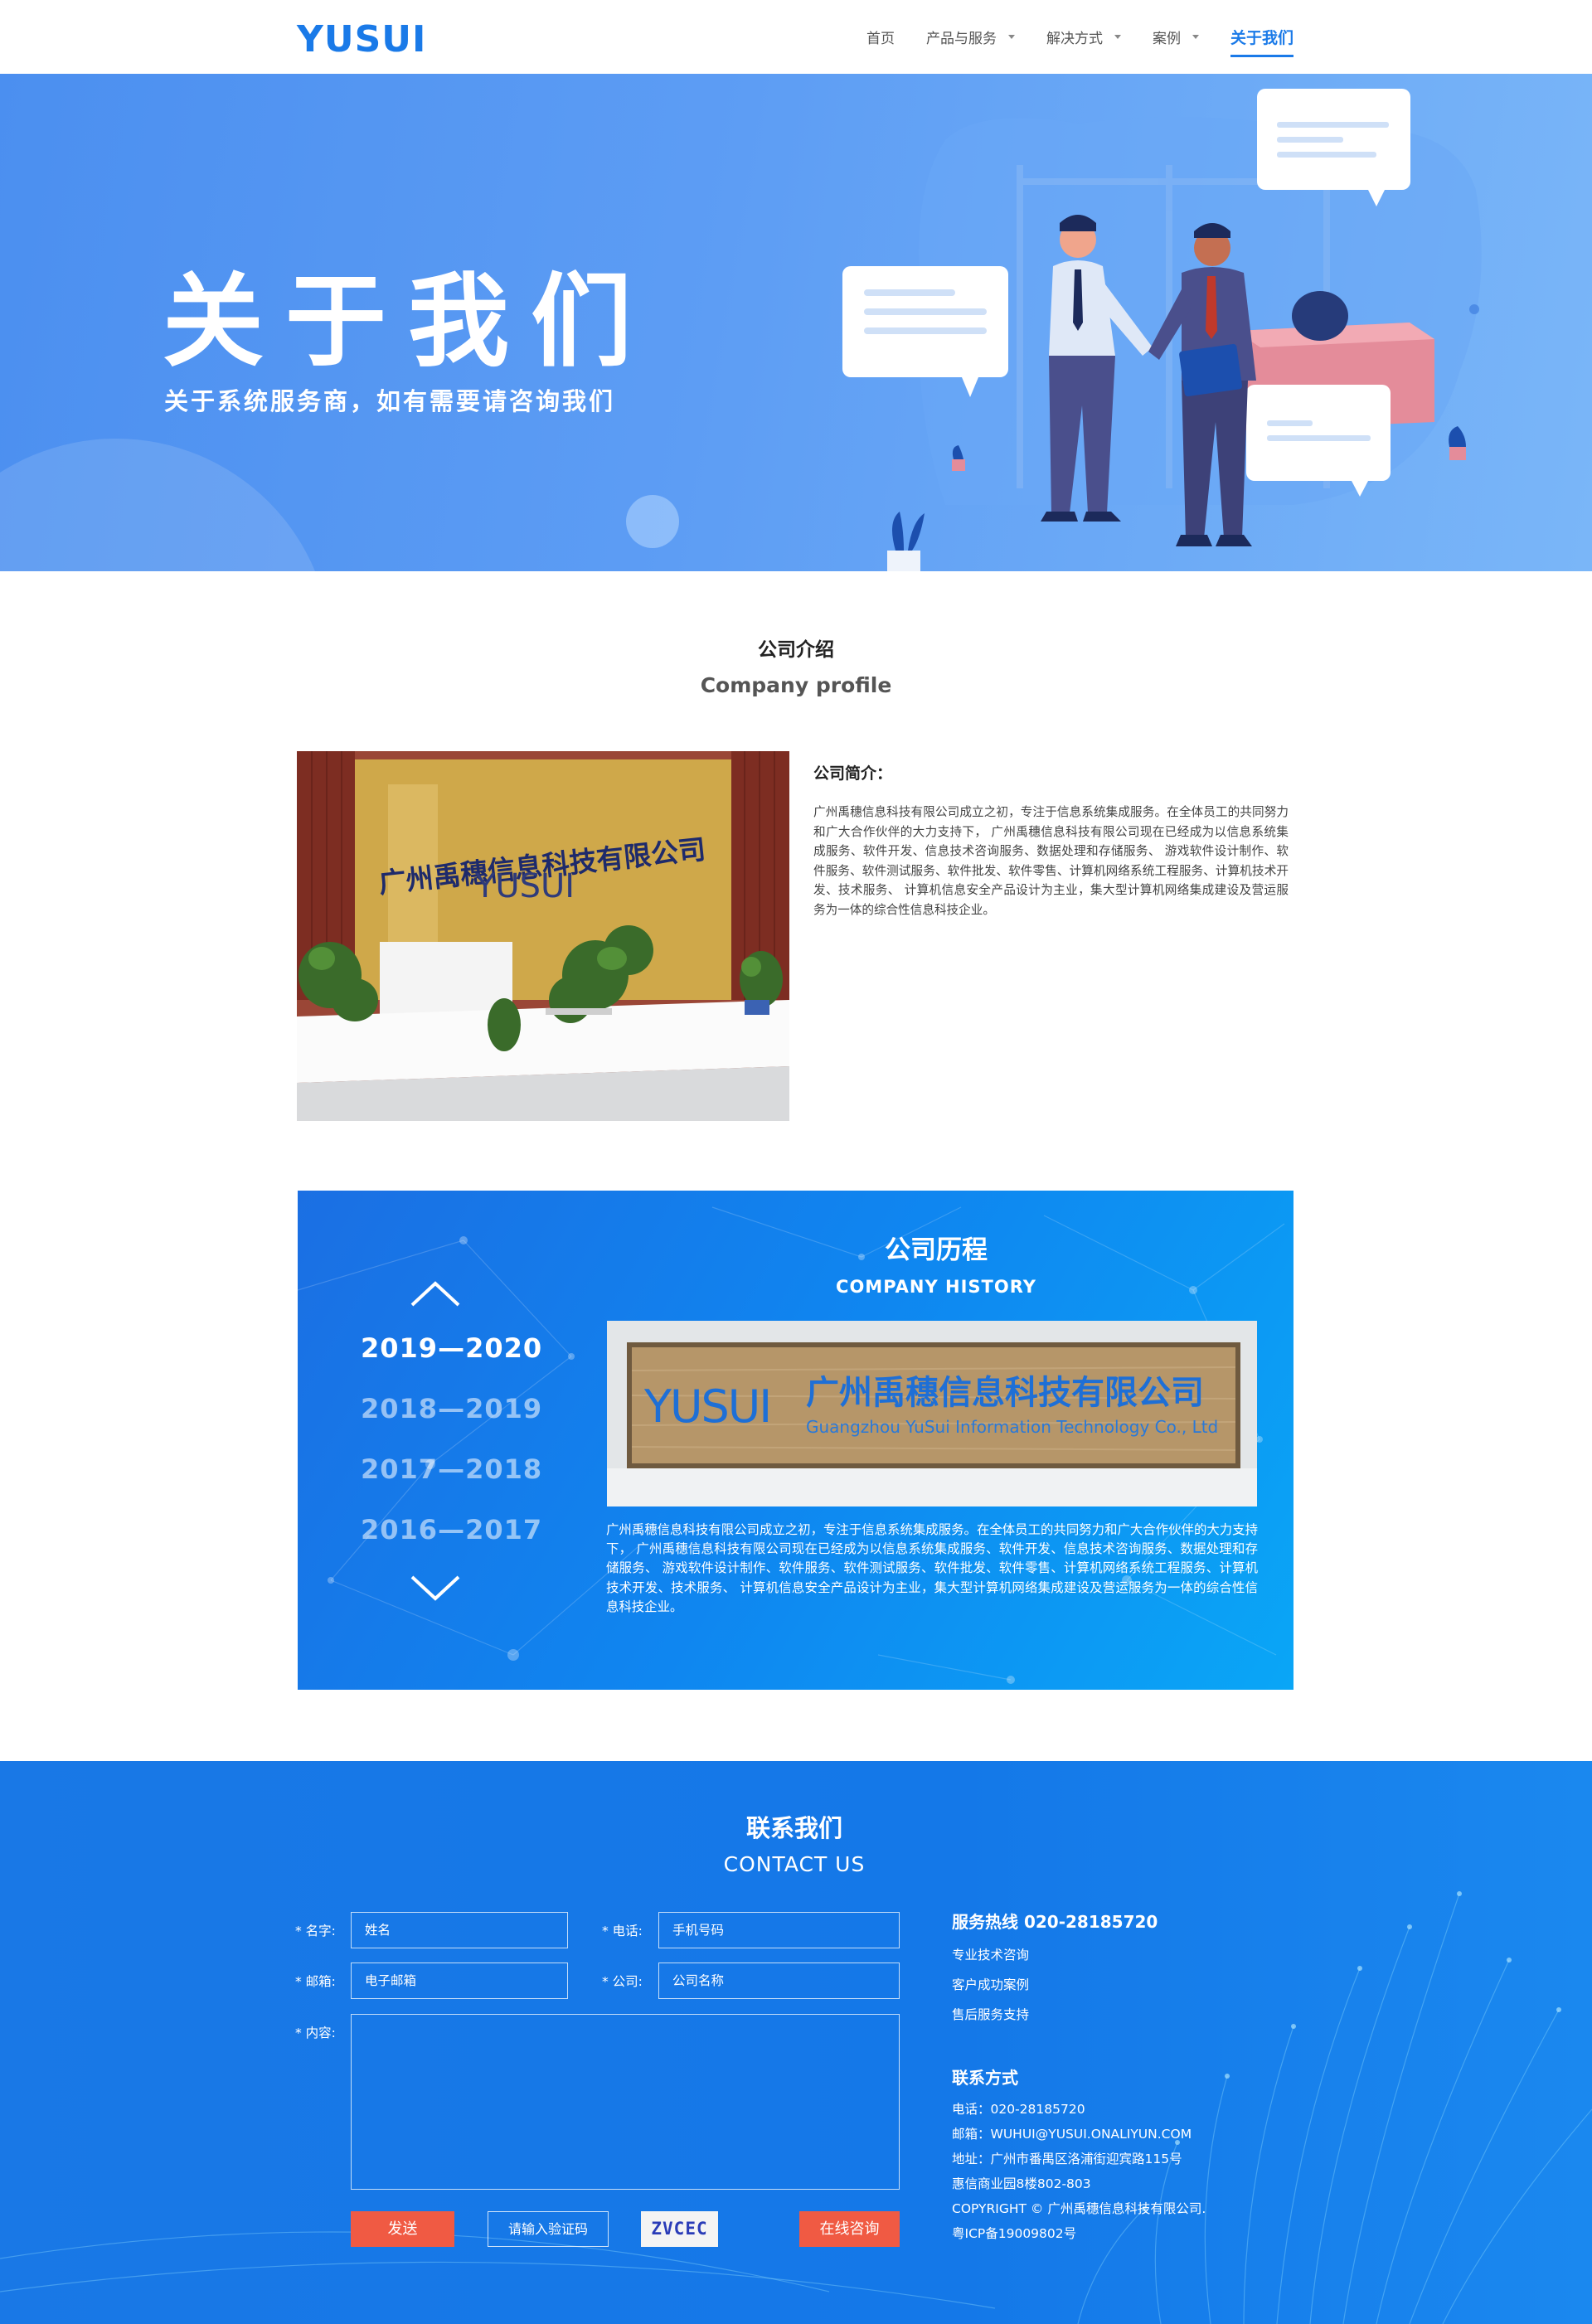 The image size is (1592, 2324). Describe the element at coordinates (315, 2033) in the screenshot. I see `content-label: * 内容:` at that location.